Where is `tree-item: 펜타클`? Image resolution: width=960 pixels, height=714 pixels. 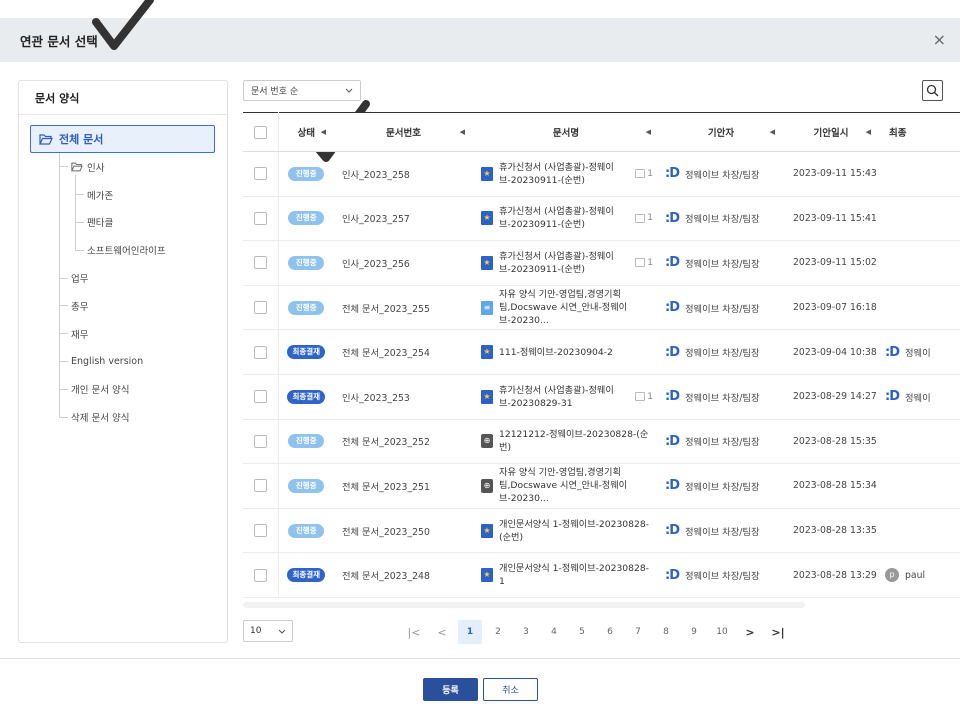
tree-item: 펜타클 is located at coordinates (123, 223).